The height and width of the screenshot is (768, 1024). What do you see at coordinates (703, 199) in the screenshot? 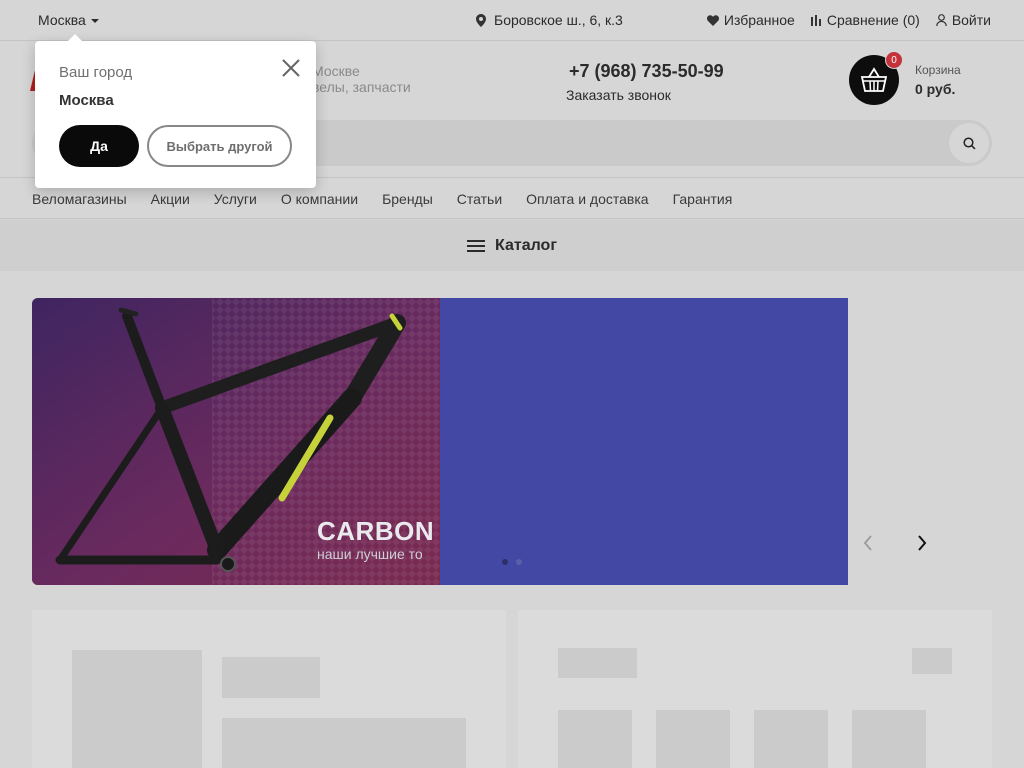
I see `nav-item-warranty: Гарантия` at bounding box center [703, 199].